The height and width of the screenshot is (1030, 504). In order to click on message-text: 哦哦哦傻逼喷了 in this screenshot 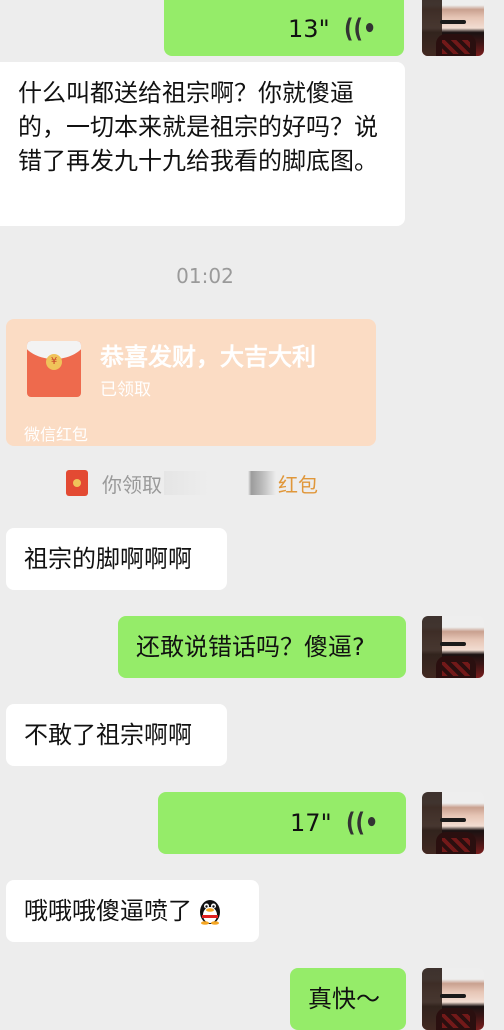, I will do `click(124, 911)`.